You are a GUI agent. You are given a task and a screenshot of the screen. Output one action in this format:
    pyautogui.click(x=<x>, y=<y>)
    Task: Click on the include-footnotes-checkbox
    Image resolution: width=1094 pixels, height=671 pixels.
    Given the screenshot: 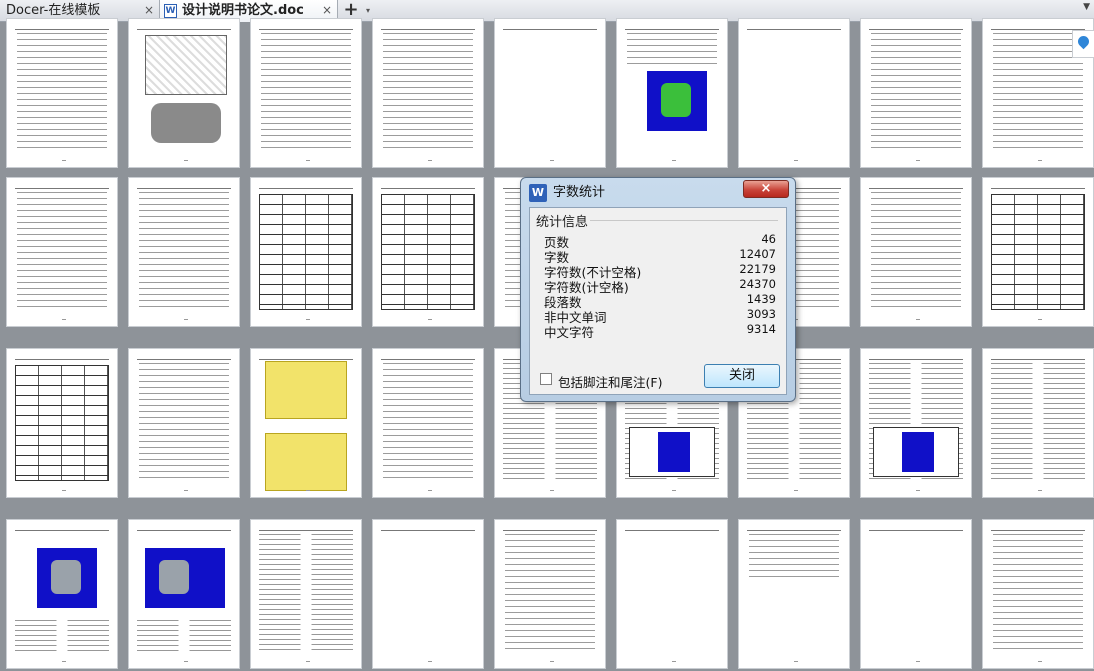 What is the action you would take?
    pyautogui.click(x=546, y=379)
    